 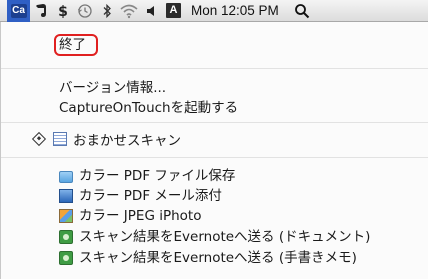 I want to click on menu-item-quit-label: 終了, so click(x=72, y=45).